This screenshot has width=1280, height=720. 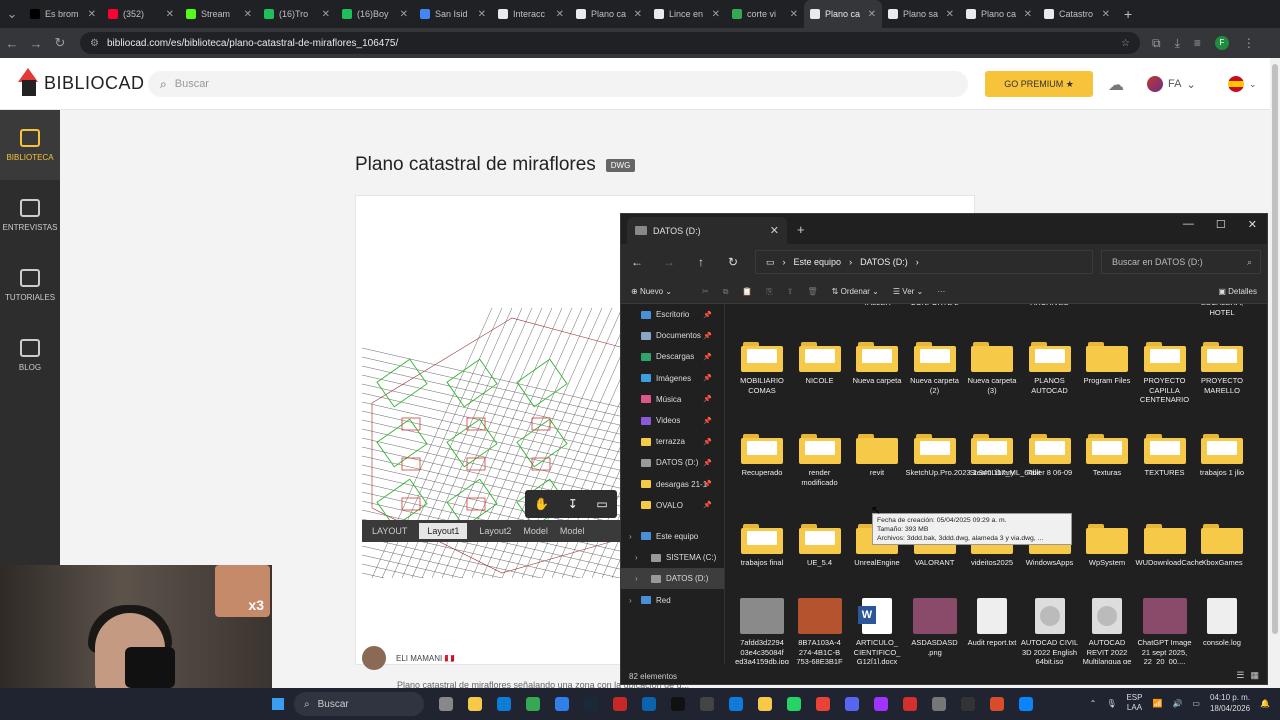 What do you see at coordinates (359, 704) in the screenshot?
I see `taskbar-search: ⌕ Buscar` at bounding box center [359, 704].